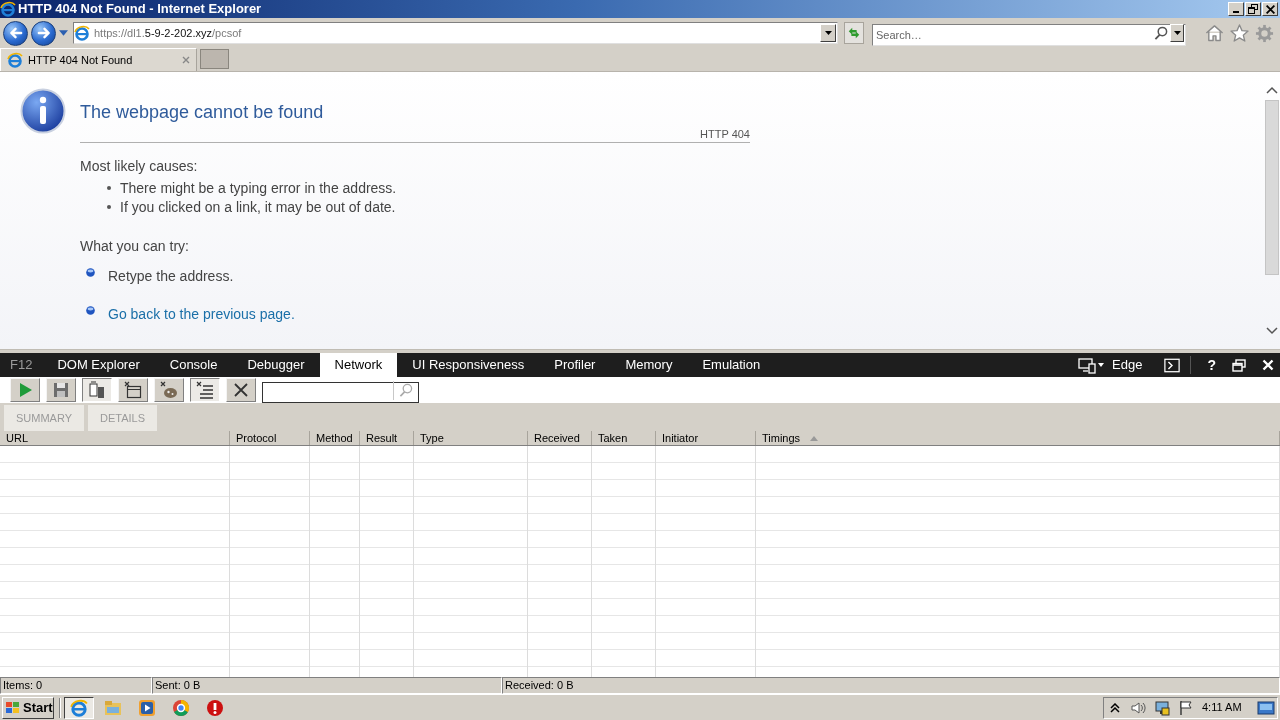 The height and width of the screenshot is (720, 1280). What do you see at coordinates (258, 187) in the screenshot?
I see `cause-text: There might be a typing error in the address.` at bounding box center [258, 187].